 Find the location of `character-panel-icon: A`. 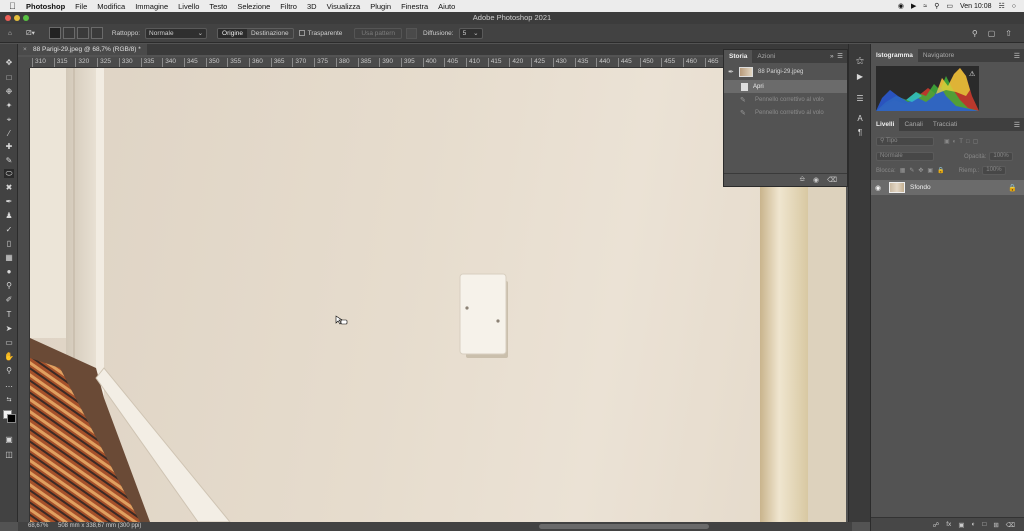

character-panel-icon: A is located at coordinates (860, 119).